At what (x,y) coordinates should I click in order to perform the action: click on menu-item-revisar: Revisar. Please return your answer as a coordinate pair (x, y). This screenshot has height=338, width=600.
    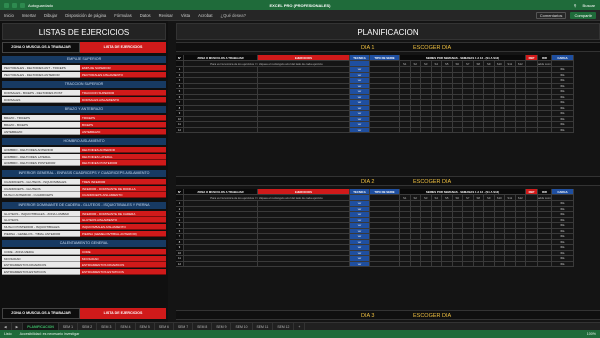
    Looking at the image, I should click on (166, 15).